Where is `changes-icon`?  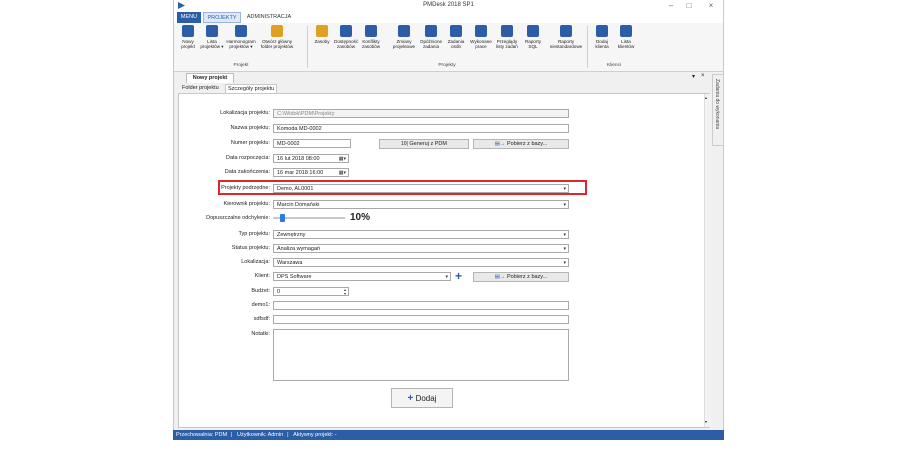 changes-icon is located at coordinates (404, 31).